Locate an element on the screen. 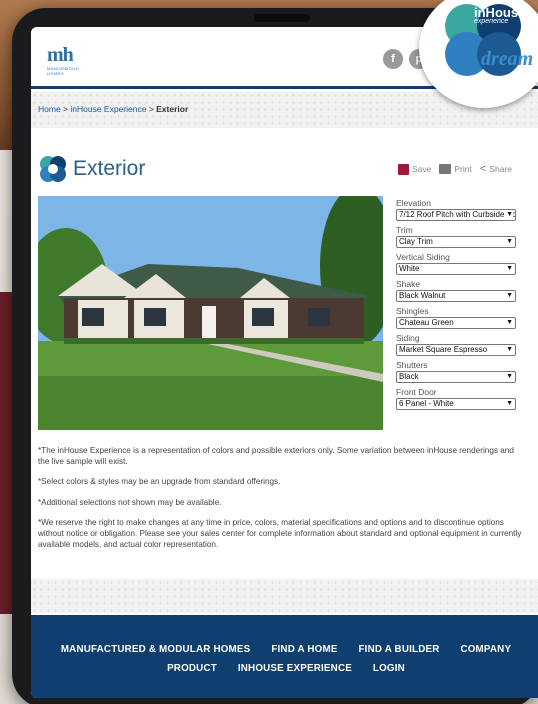 This screenshot has width=538, height=704. share-button: < Share is located at coordinates (496, 169).